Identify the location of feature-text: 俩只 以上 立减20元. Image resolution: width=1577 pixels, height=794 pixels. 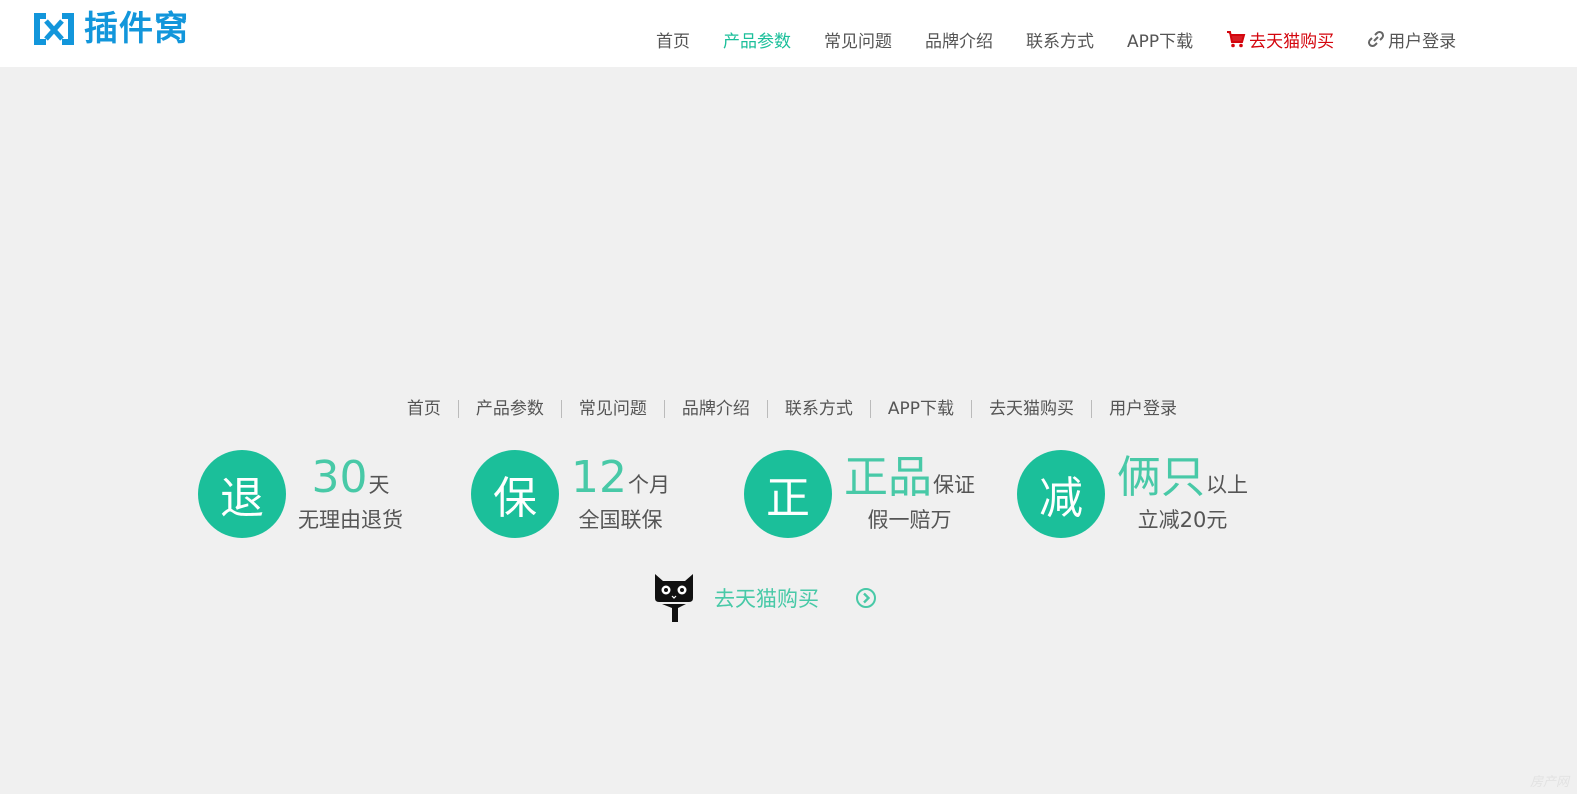
(1182, 494).